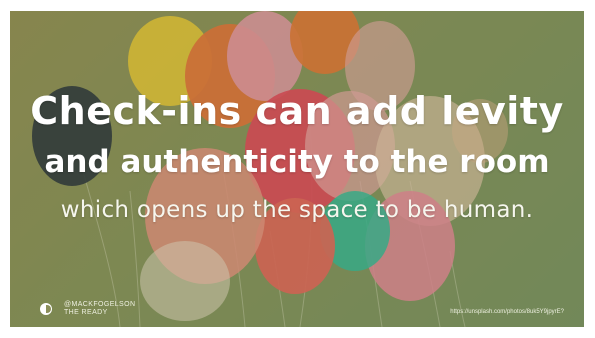 The height and width of the screenshot is (338, 595). I want to click on headline-line2: and authenticity to the room, so click(297, 162).